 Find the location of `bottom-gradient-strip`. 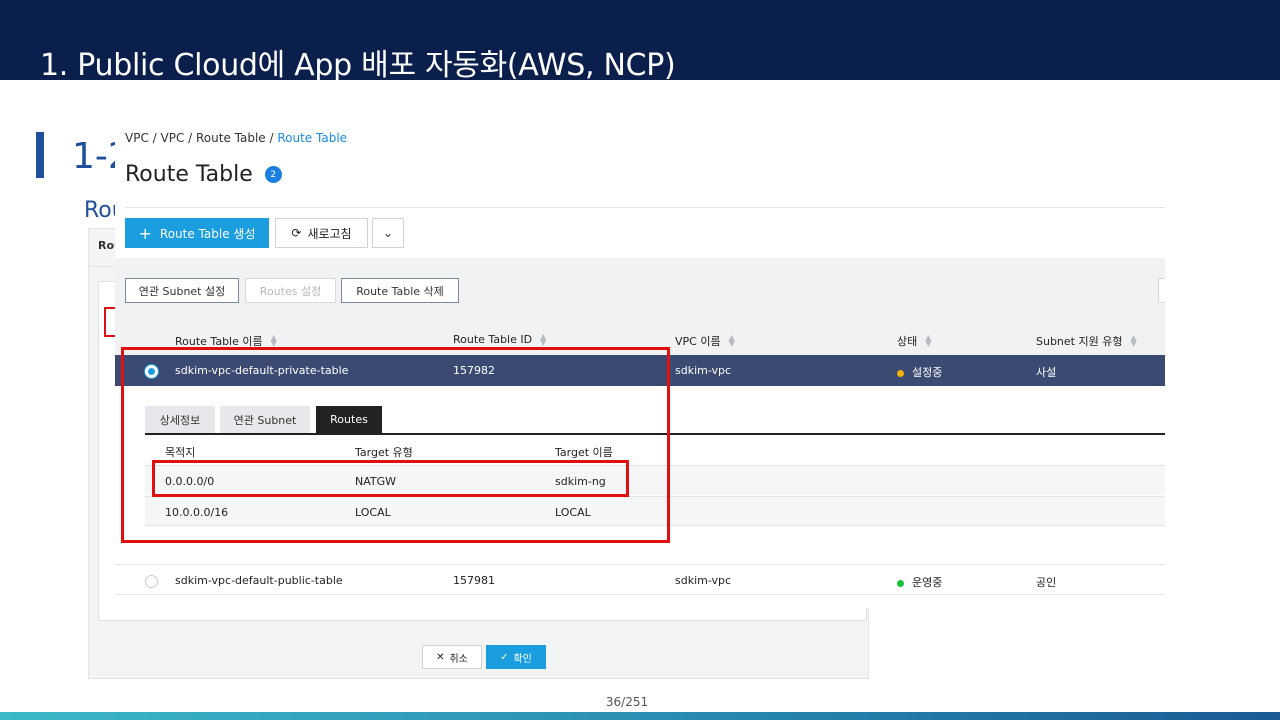

bottom-gradient-strip is located at coordinates (640, 716).